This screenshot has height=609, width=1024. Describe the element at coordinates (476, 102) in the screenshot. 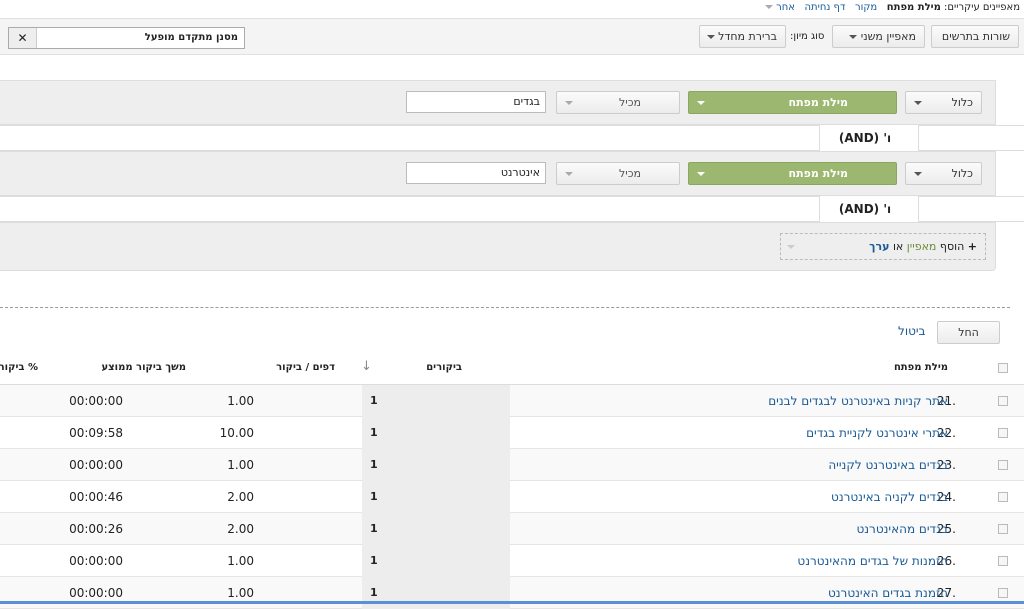

I see `filter-value-input-1: בגדים` at that location.